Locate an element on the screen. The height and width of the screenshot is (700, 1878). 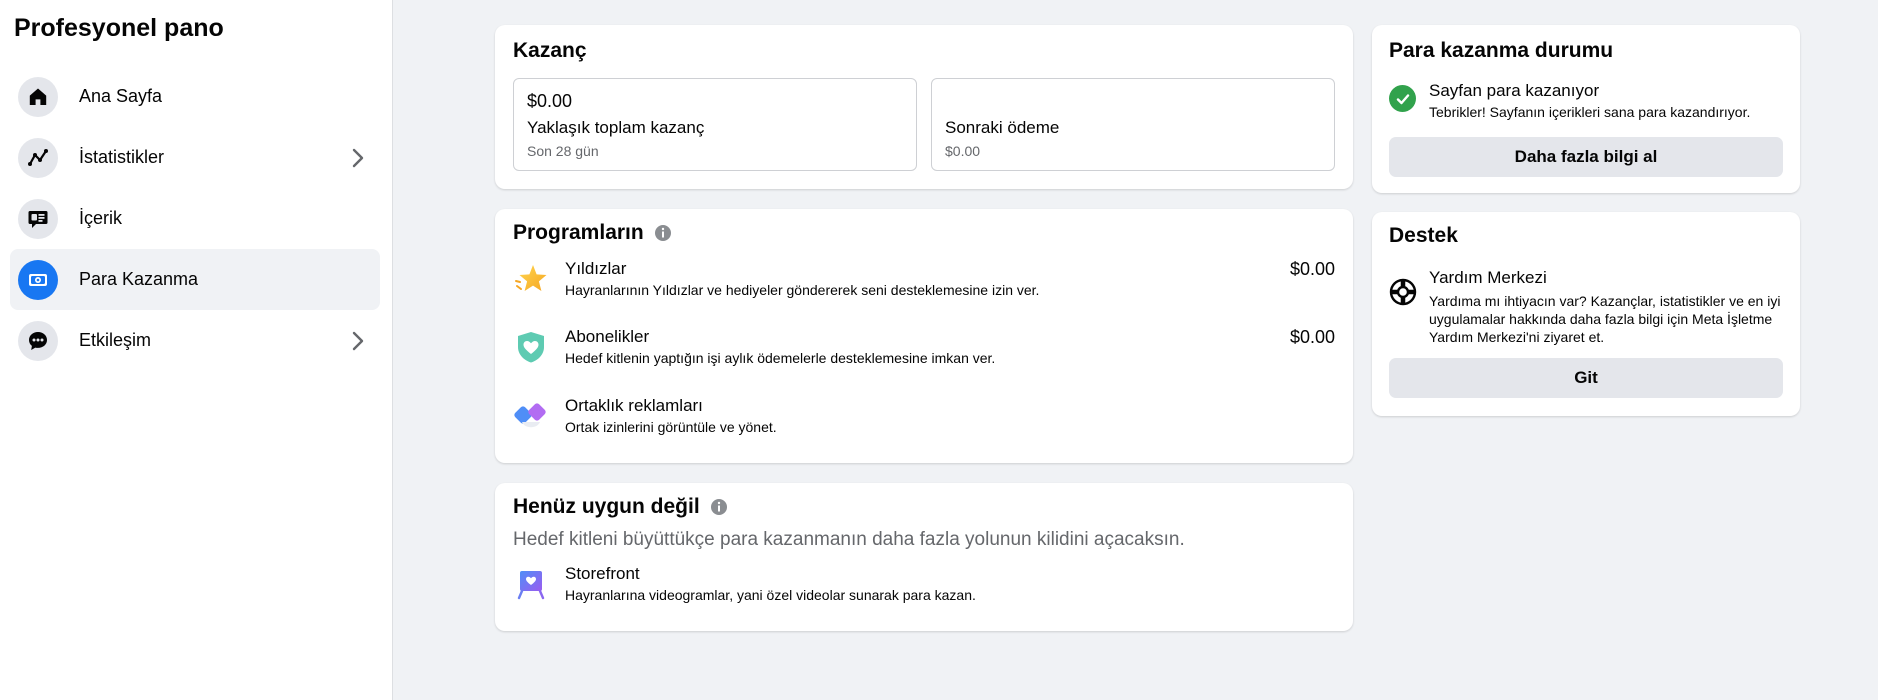
sidebar-item-label: Para Kazanma is located at coordinates (139, 279).